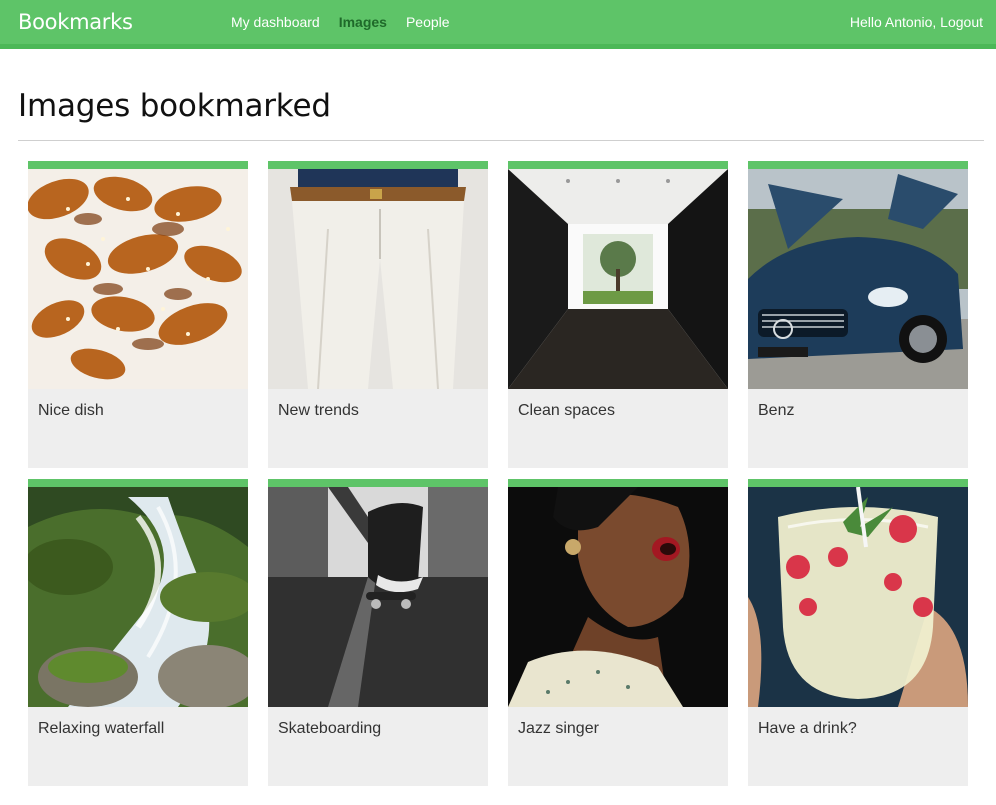 This screenshot has width=996, height=805. What do you see at coordinates (893, 22) in the screenshot?
I see `user-greeting: Hello Antonio,` at bounding box center [893, 22].